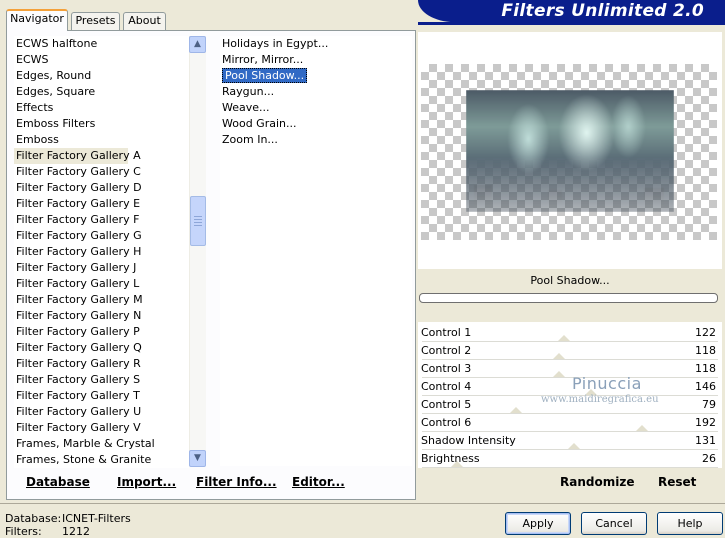  I want to click on scroll-thumb, so click(198, 221).